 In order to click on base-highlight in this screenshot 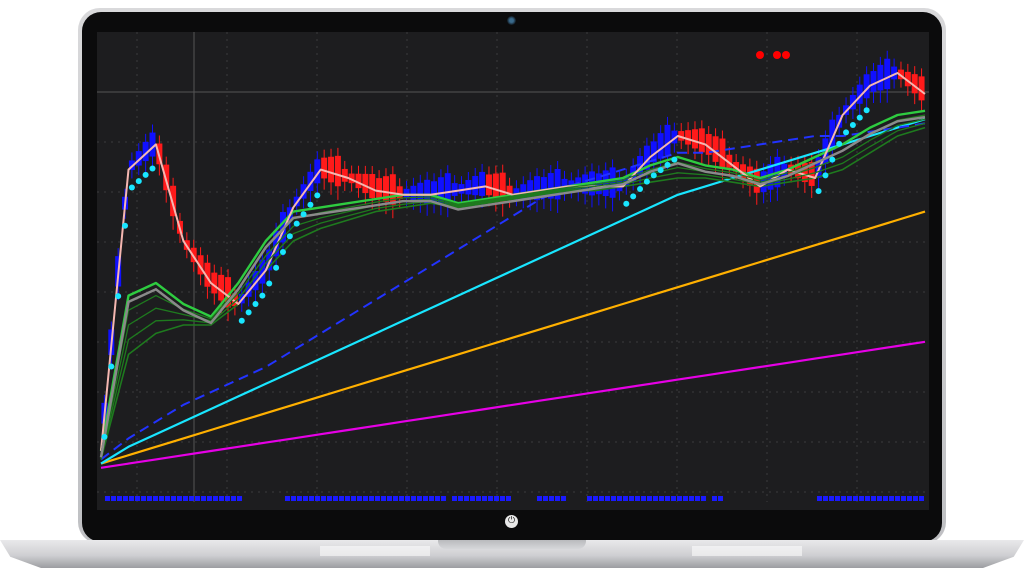, I will do `click(375, 551)`.